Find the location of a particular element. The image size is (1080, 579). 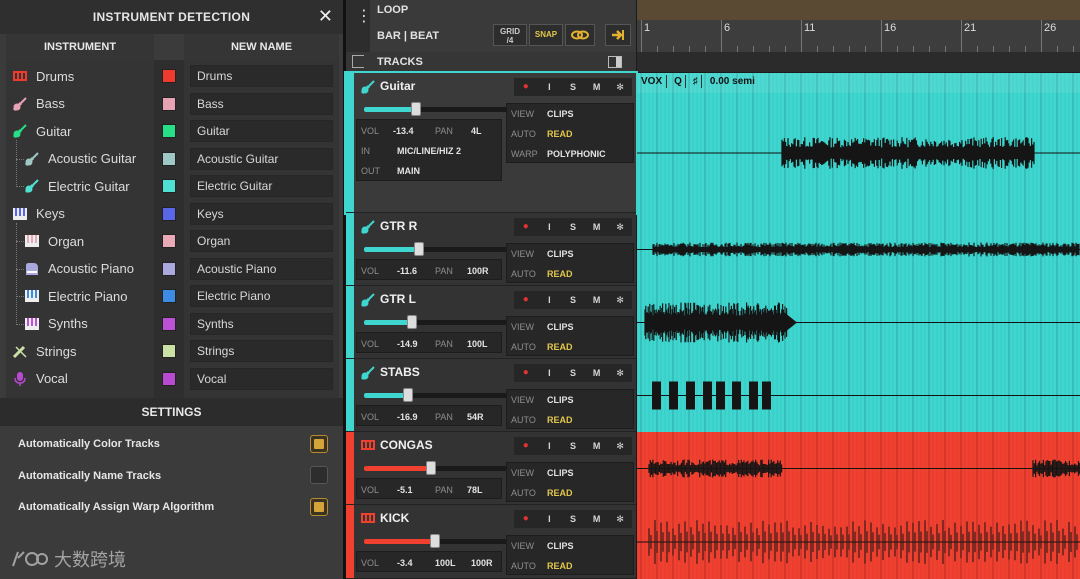

output-select: MAIN is located at coordinates (408, 171).